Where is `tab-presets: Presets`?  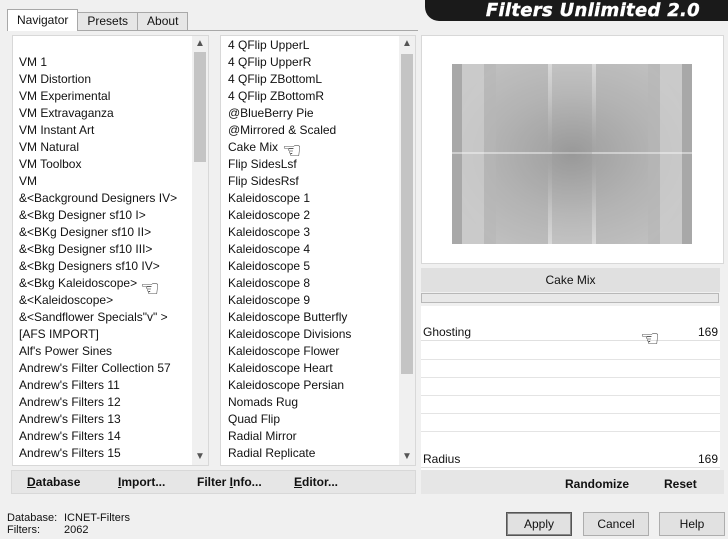 tab-presets: Presets is located at coordinates (108, 21).